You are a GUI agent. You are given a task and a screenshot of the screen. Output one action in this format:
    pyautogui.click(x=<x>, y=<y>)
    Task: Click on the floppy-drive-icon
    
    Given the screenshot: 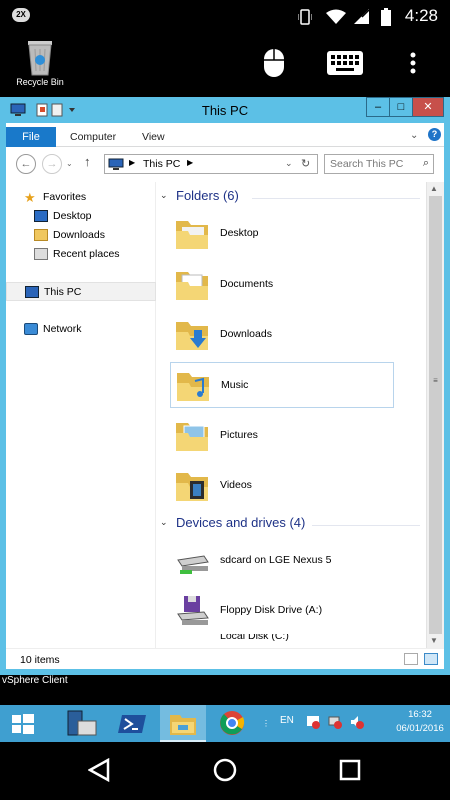 What is the action you would take?
    pyautogui.click(x=193, y=610)
    